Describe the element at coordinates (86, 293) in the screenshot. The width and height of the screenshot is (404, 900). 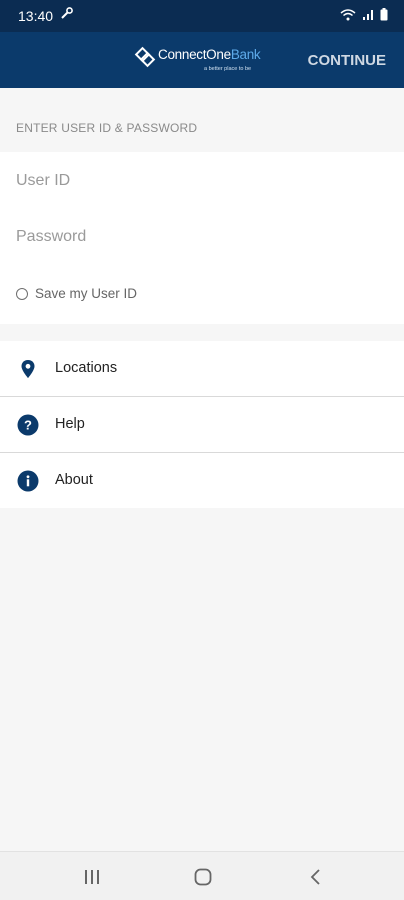
I see `save-user-id-label: Save my User ID` at that location.